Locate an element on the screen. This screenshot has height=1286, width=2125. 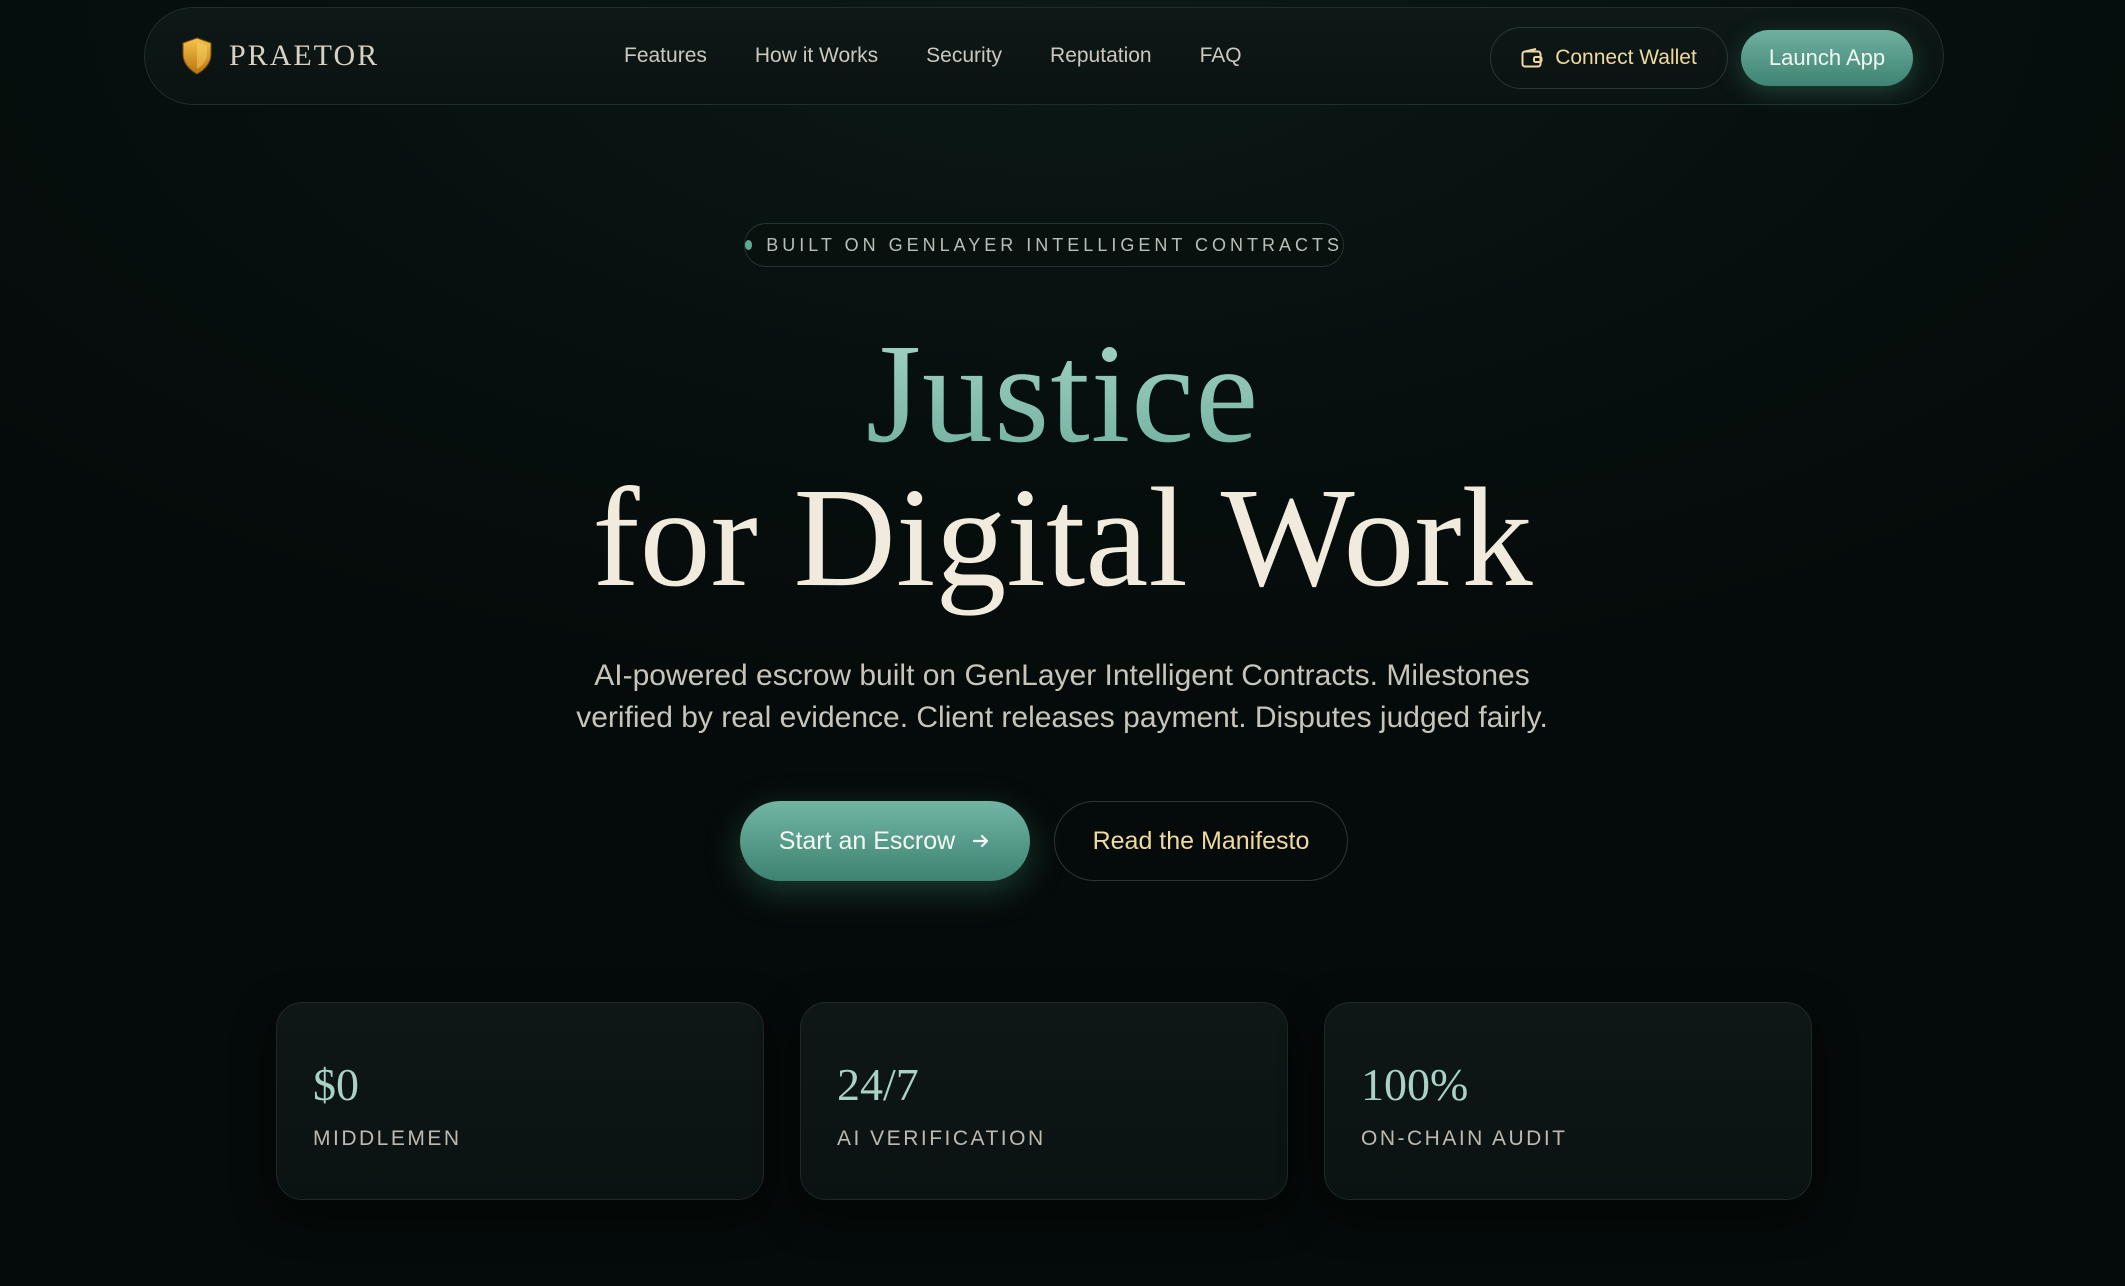
stat-label: ON-CHAIN AUDIT is located at coordinates (1464, 1138).